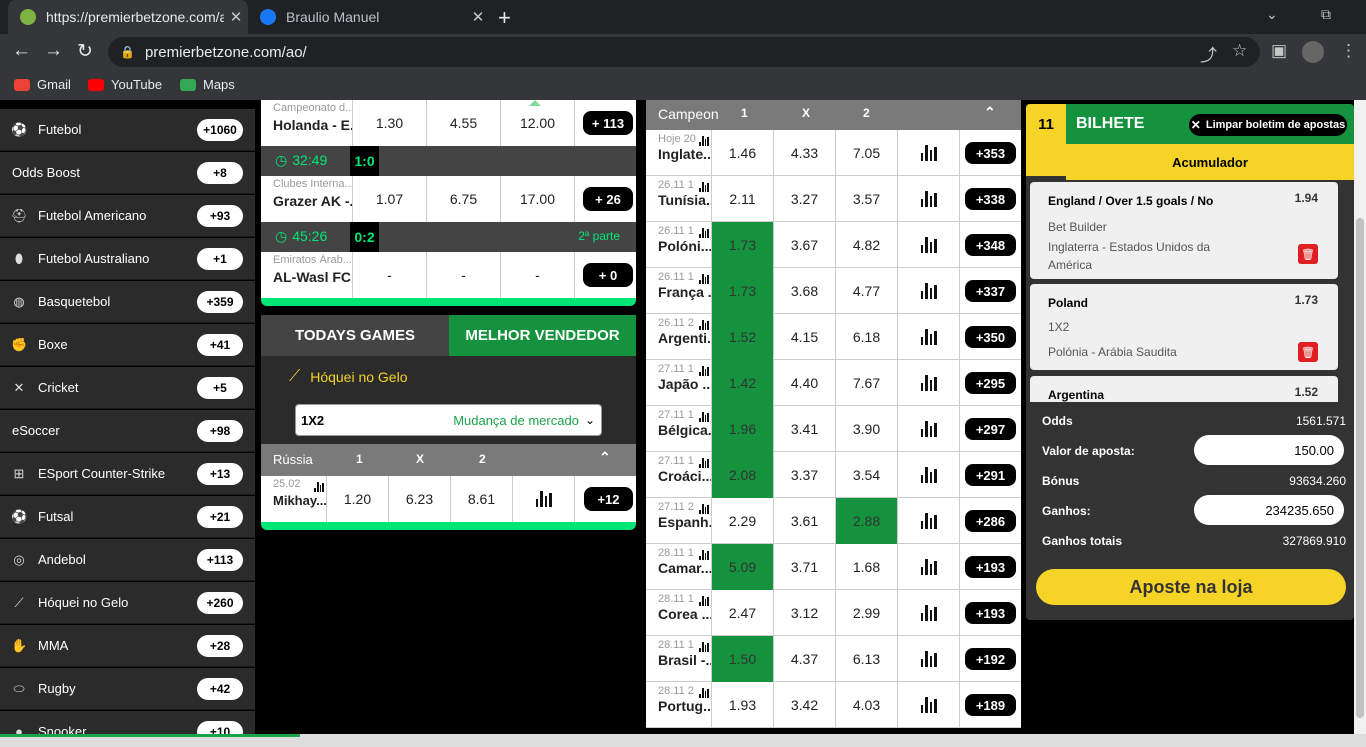  I want to click on more-markets-button: +193, so click(990, 613).